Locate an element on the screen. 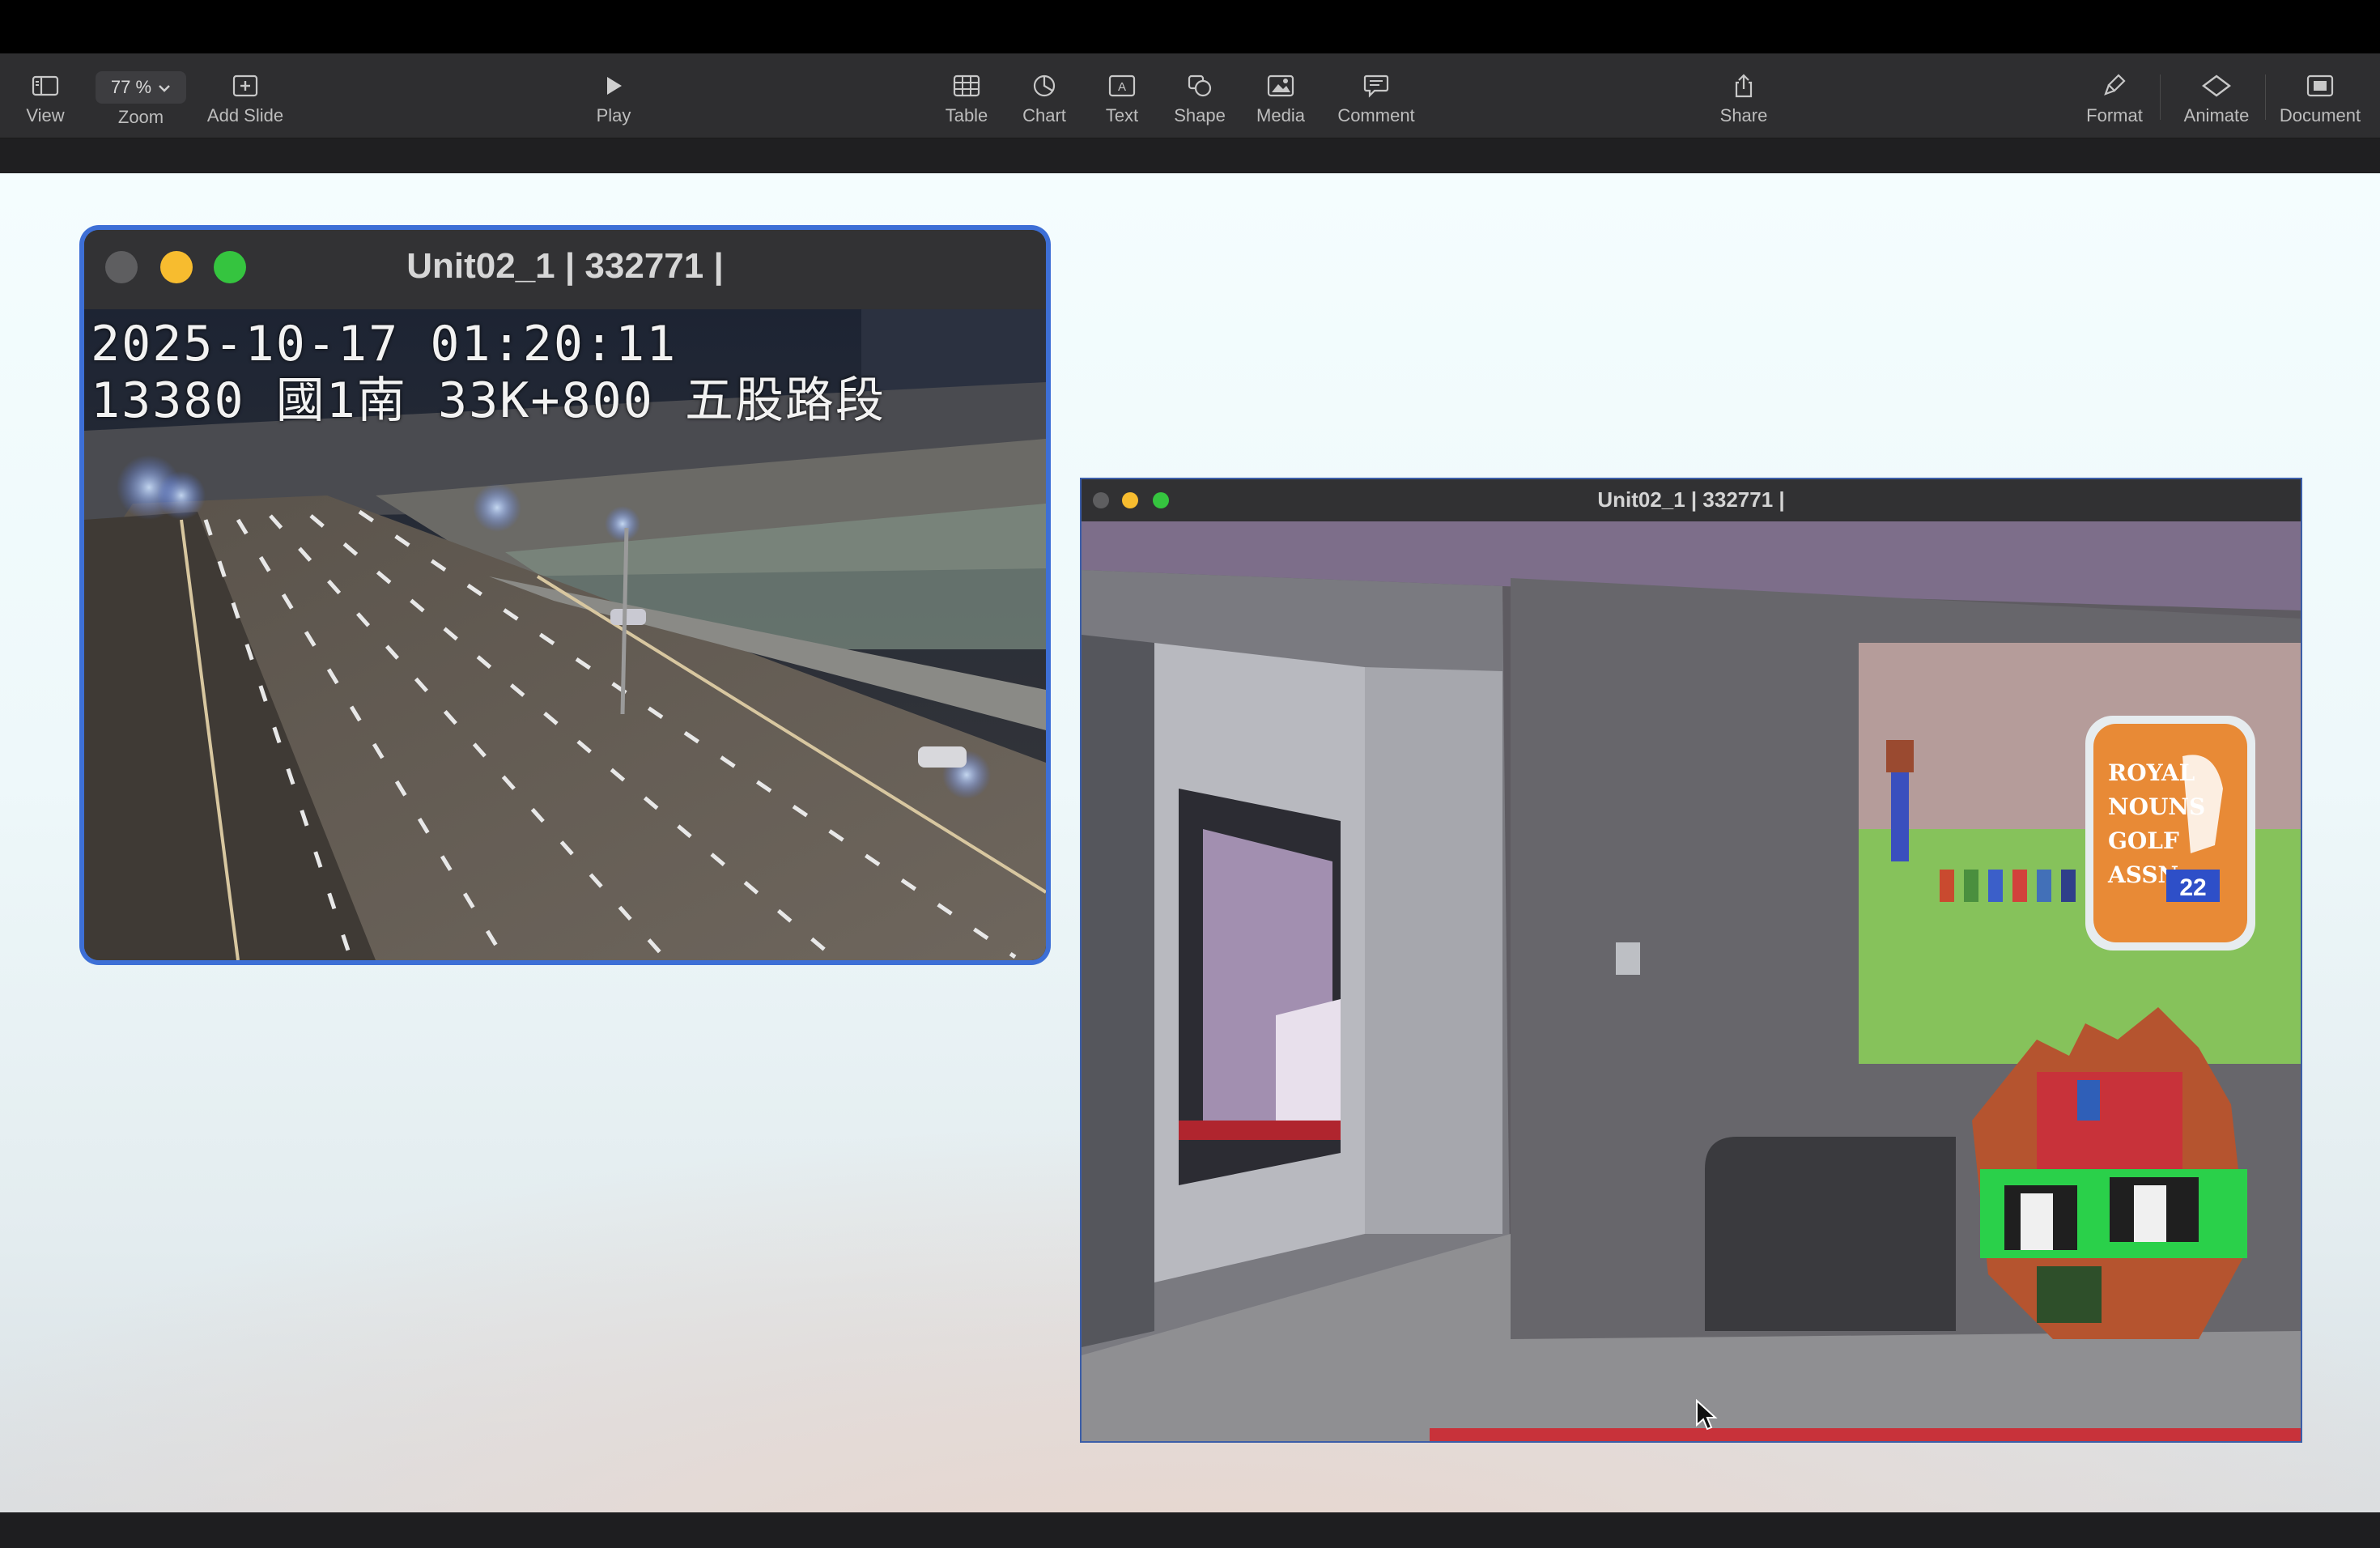  chart-button: Chart is located at coordinates (1044, 96).